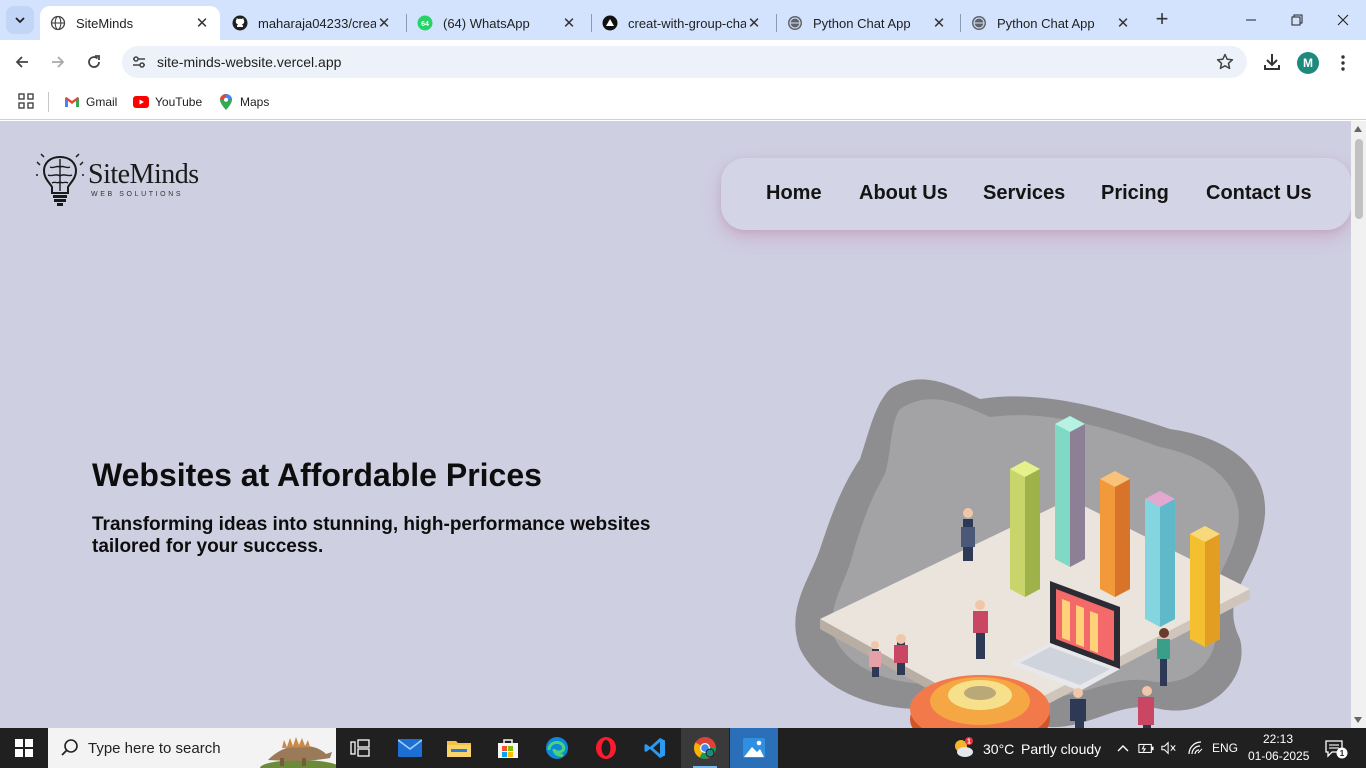  Describe the element at coordinates (1342, 753) in the screenshot. I see `notification-count: 1` at that location.